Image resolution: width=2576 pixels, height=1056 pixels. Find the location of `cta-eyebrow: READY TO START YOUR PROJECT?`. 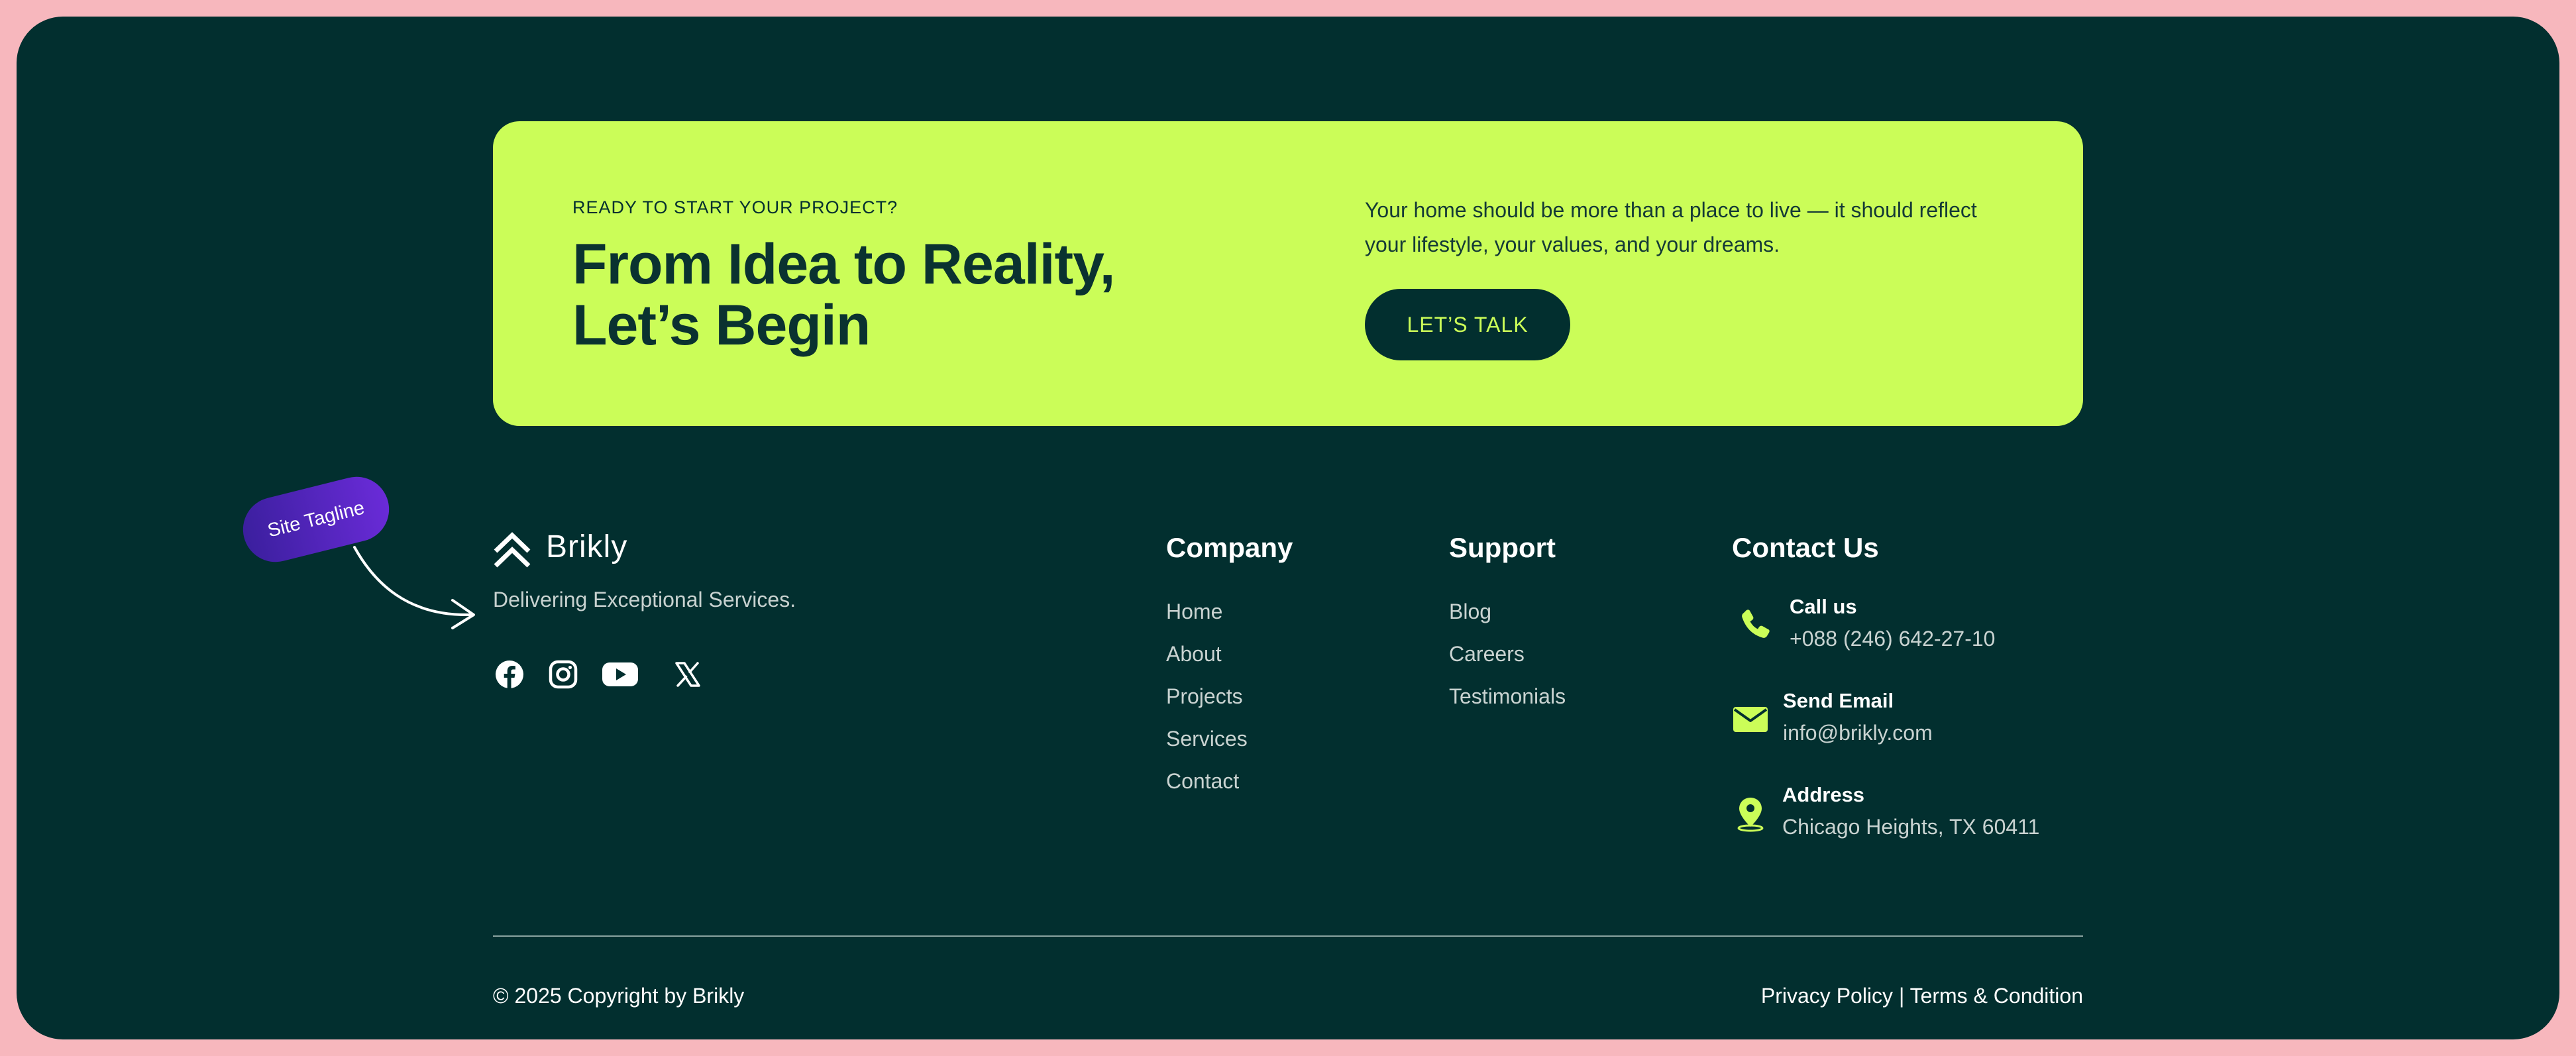

cta-eyebrow: READY TO START YOUR PROJECT? is located at coordinates (735, 207).